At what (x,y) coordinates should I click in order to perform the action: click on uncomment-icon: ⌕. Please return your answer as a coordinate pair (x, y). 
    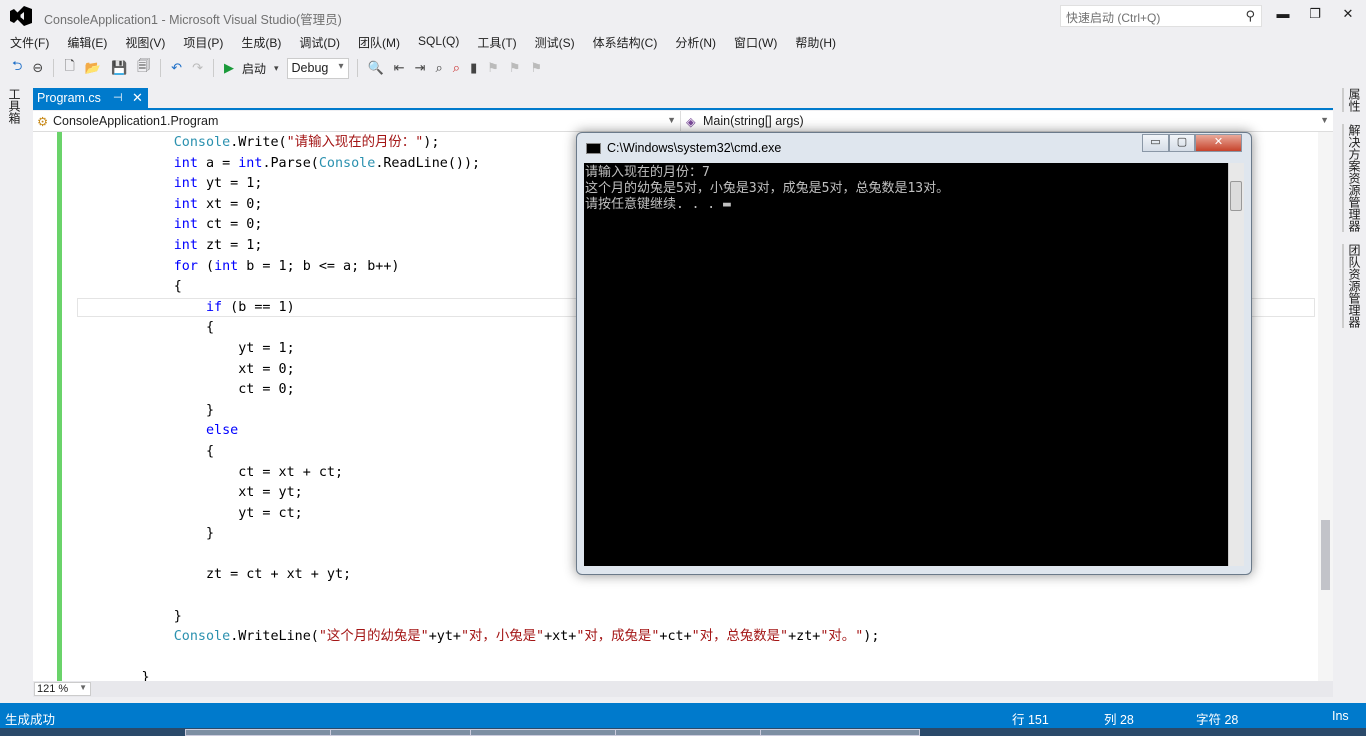
    Looking at the image, I should click on (456, 68).